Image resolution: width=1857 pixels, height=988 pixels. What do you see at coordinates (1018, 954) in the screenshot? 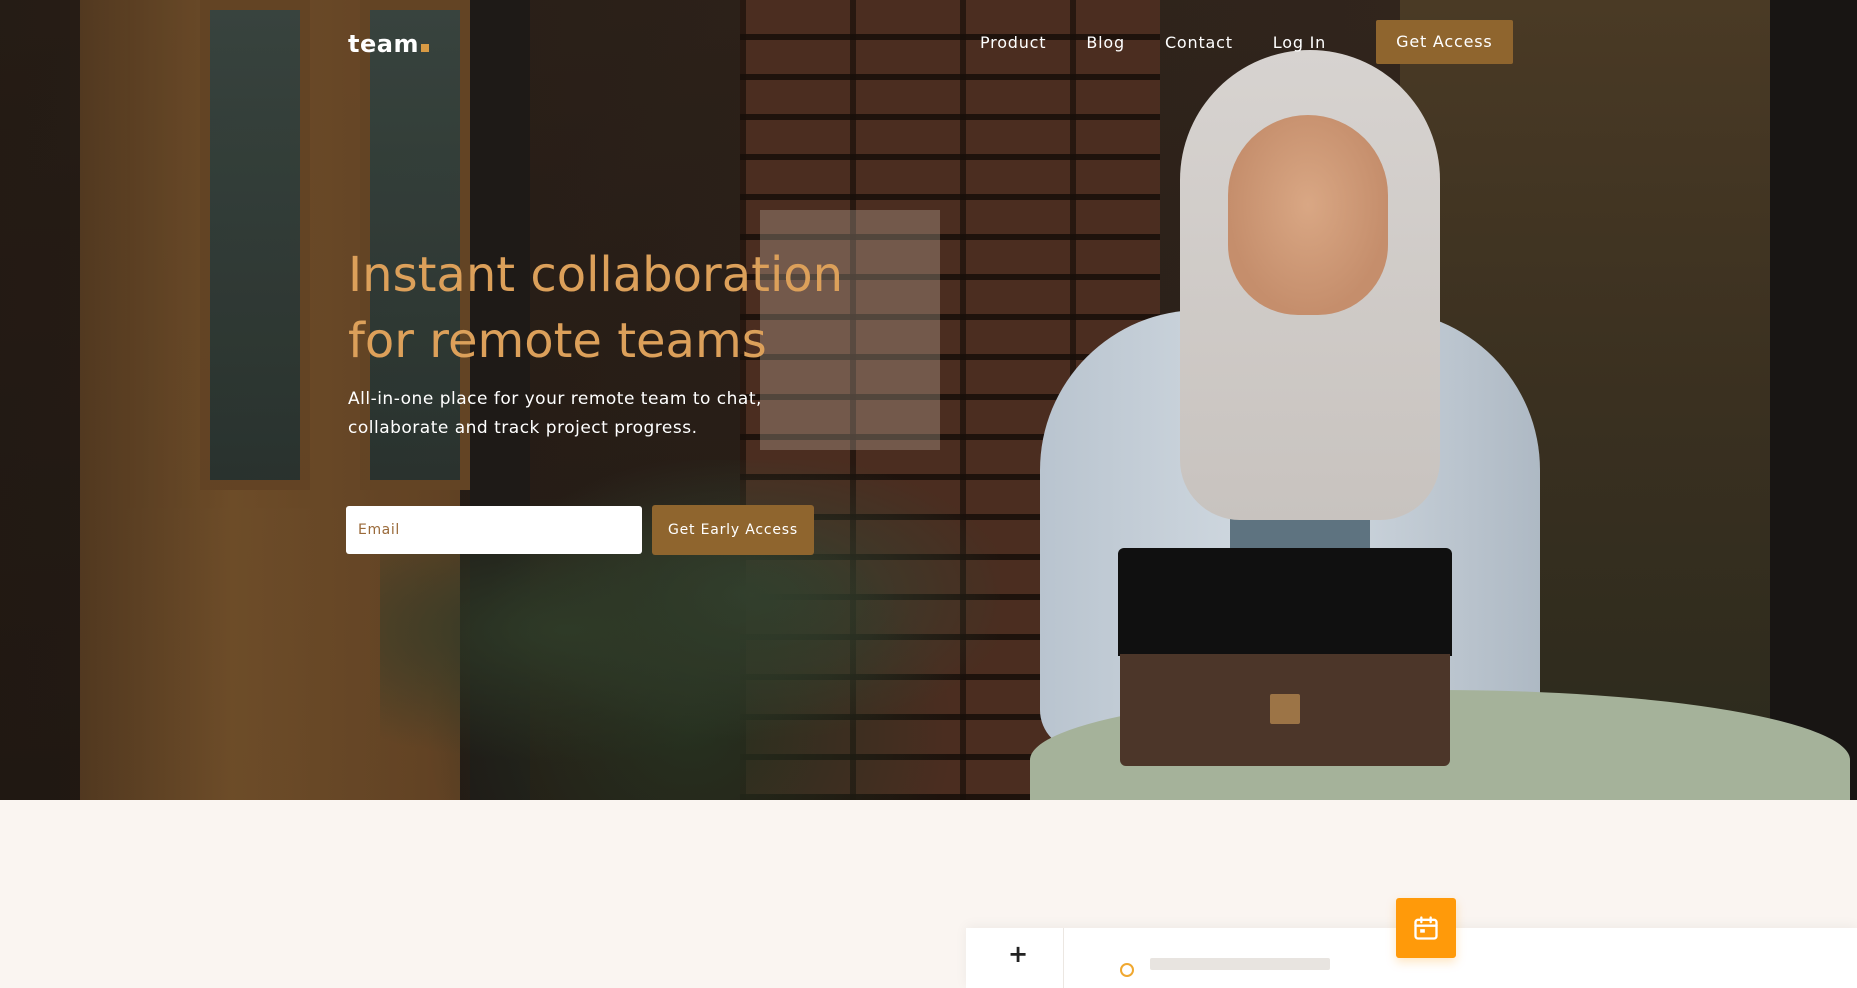
I see `plus-icon: +` at bounding box center [1018, 954].